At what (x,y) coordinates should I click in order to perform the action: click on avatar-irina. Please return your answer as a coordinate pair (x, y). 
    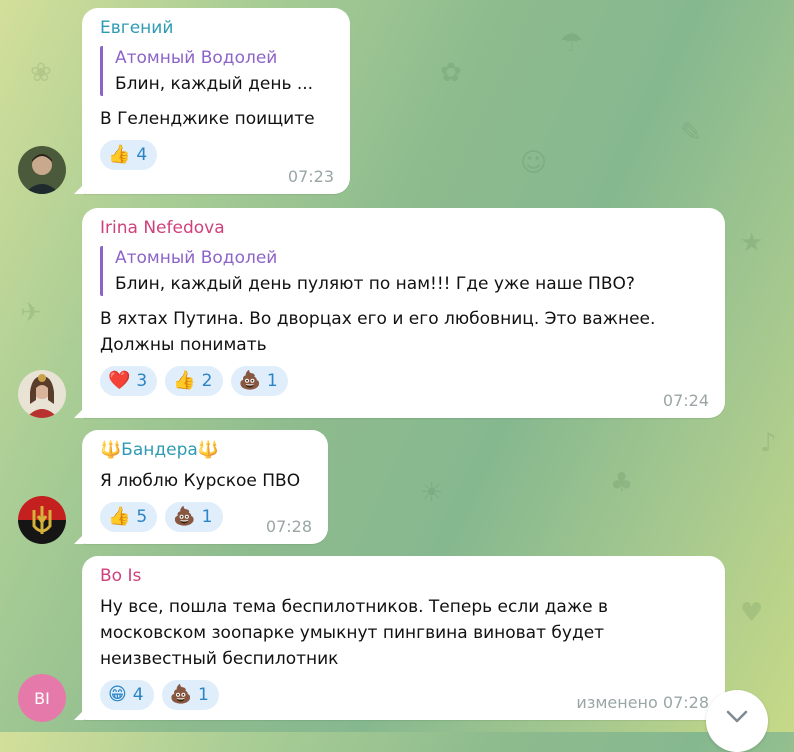
    Looking at the image, I should click on (42, 394).